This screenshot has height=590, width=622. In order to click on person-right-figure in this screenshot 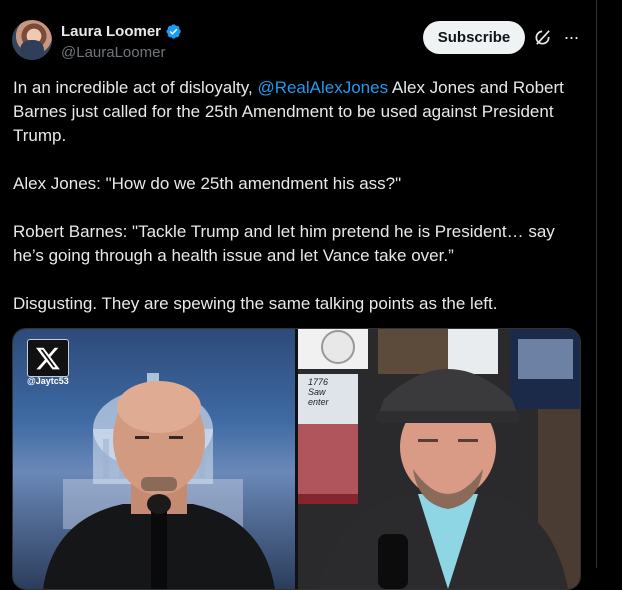, I will do `click(443, 479)`.